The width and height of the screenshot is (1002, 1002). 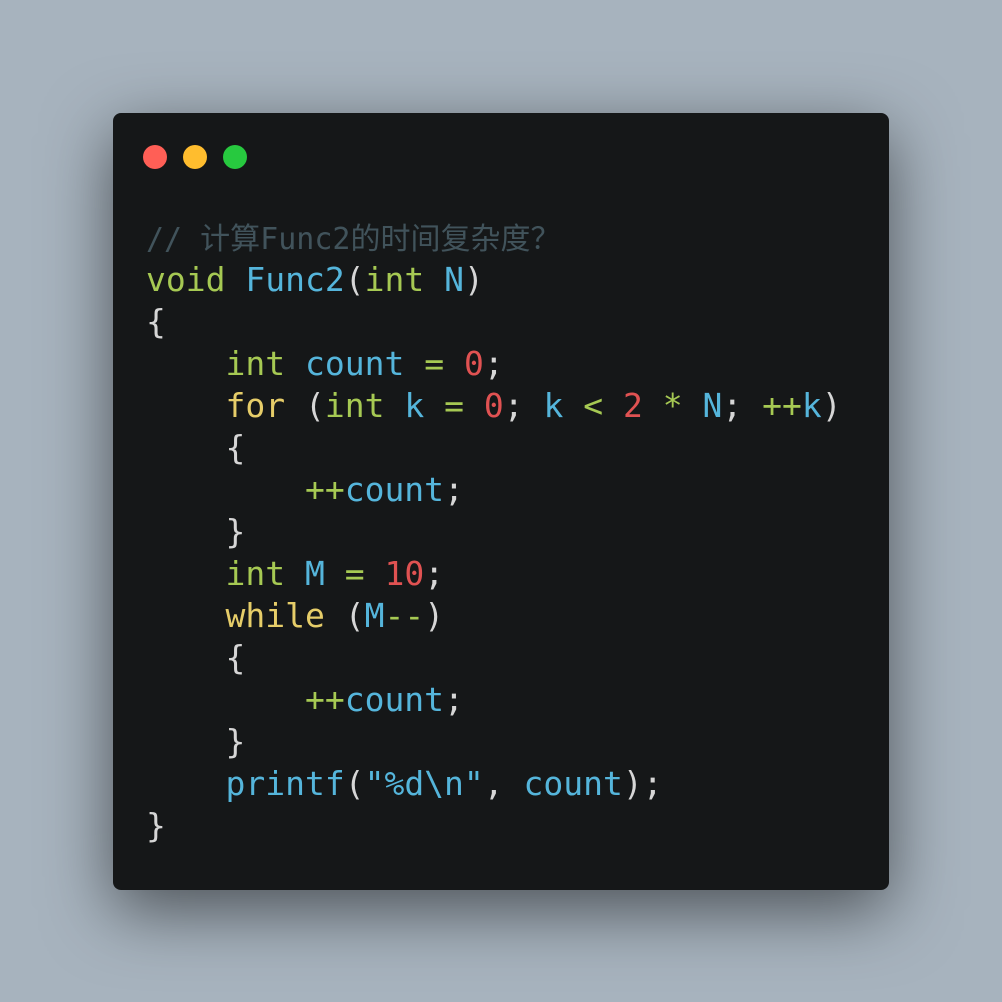 I want to click on code-token-op: <, so click(x=593, y=405).